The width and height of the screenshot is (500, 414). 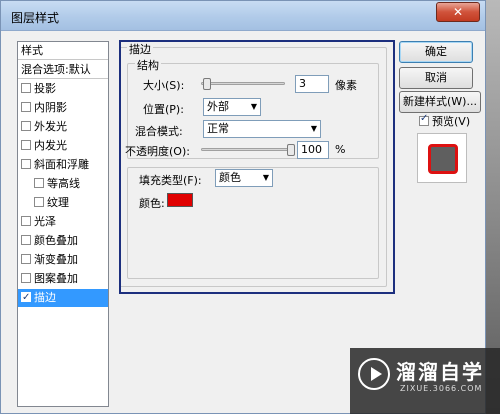 What do you see at coordinates (312, 84) in the screenshot?
I see `size-input: 3` at bounding box center [312, 84].